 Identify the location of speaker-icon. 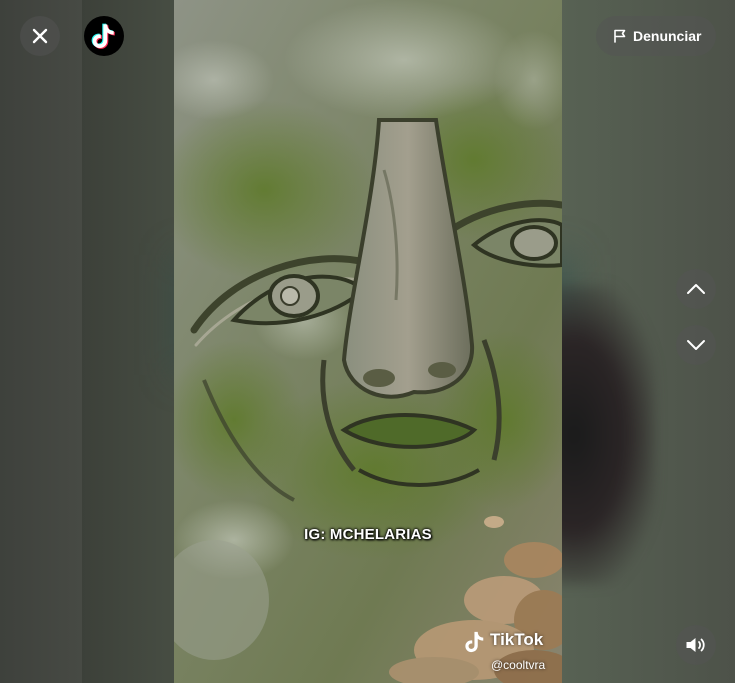
(695, 645).